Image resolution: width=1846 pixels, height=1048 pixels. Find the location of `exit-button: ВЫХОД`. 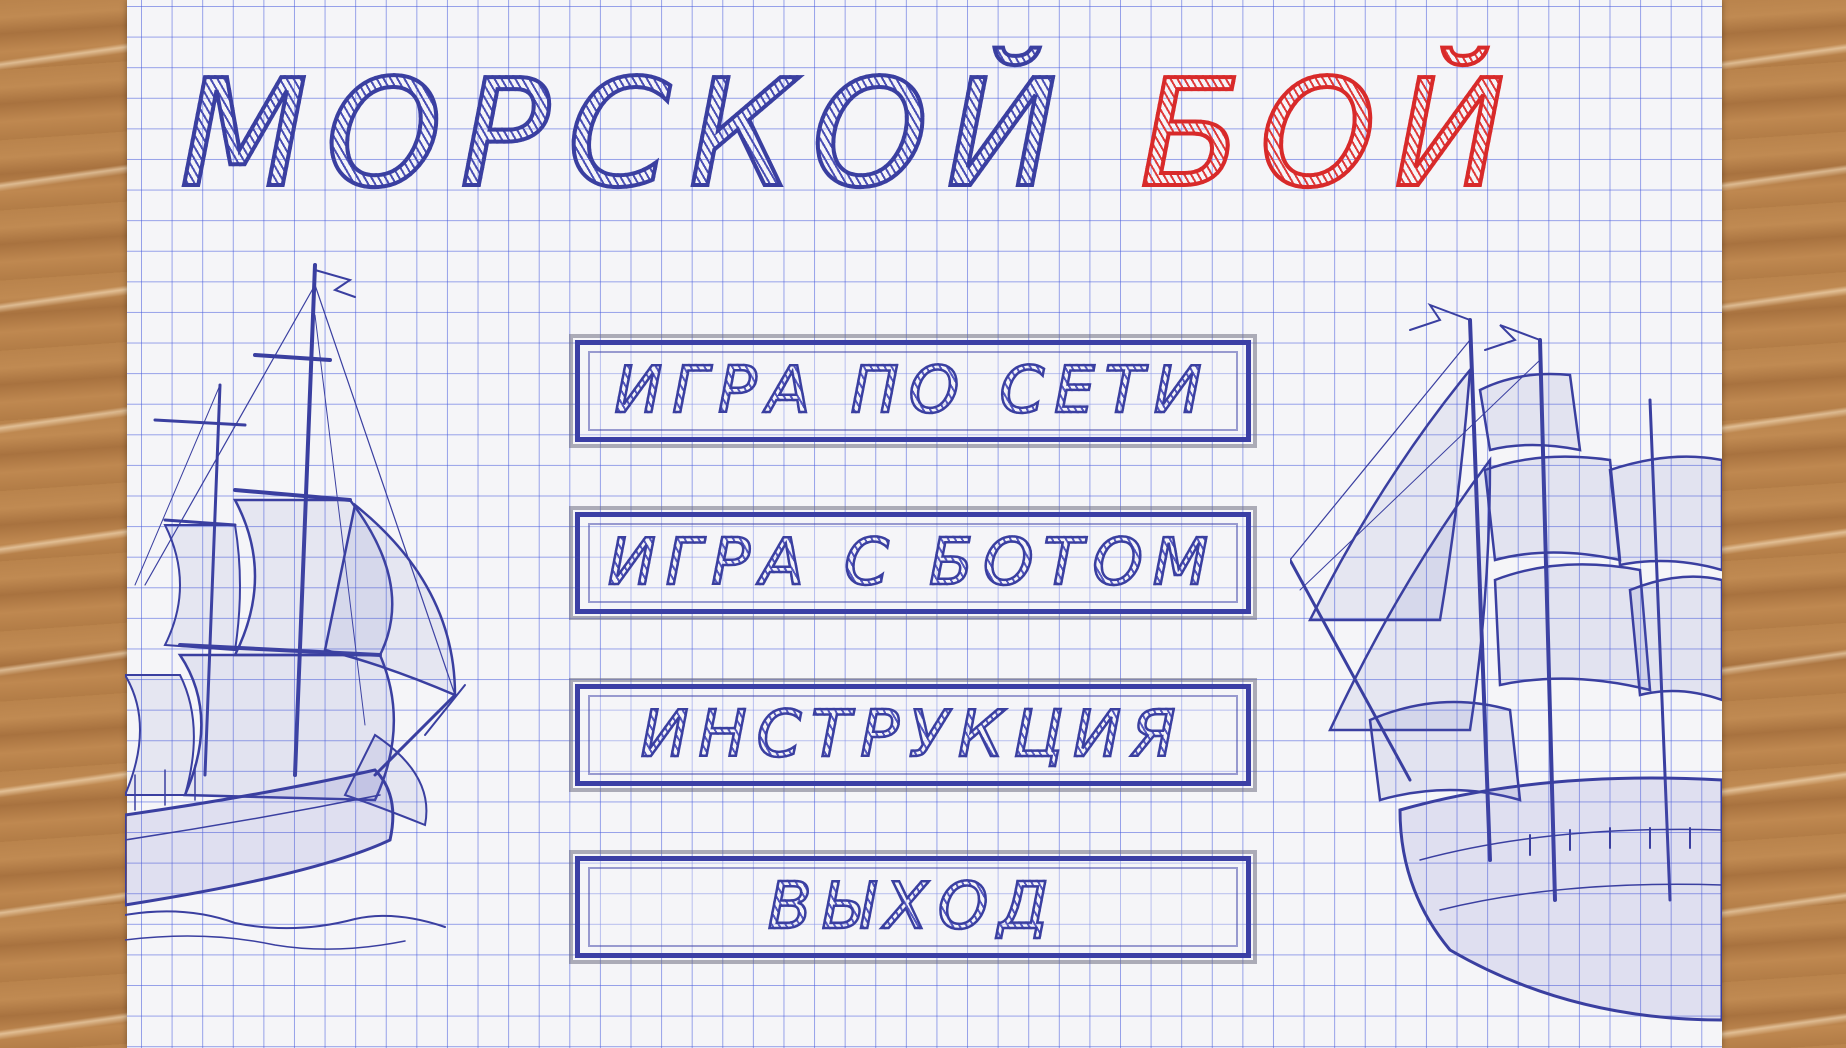

exit-button: ВЫХОД is located at coordinates (913, 907).